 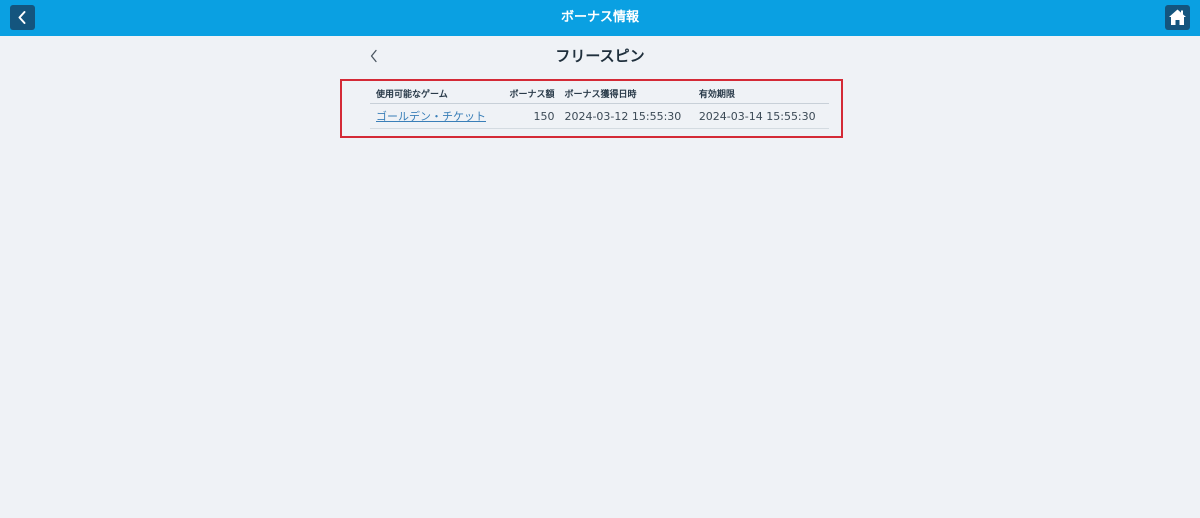 I want to click on home-button, so click(x=1177, y=17).